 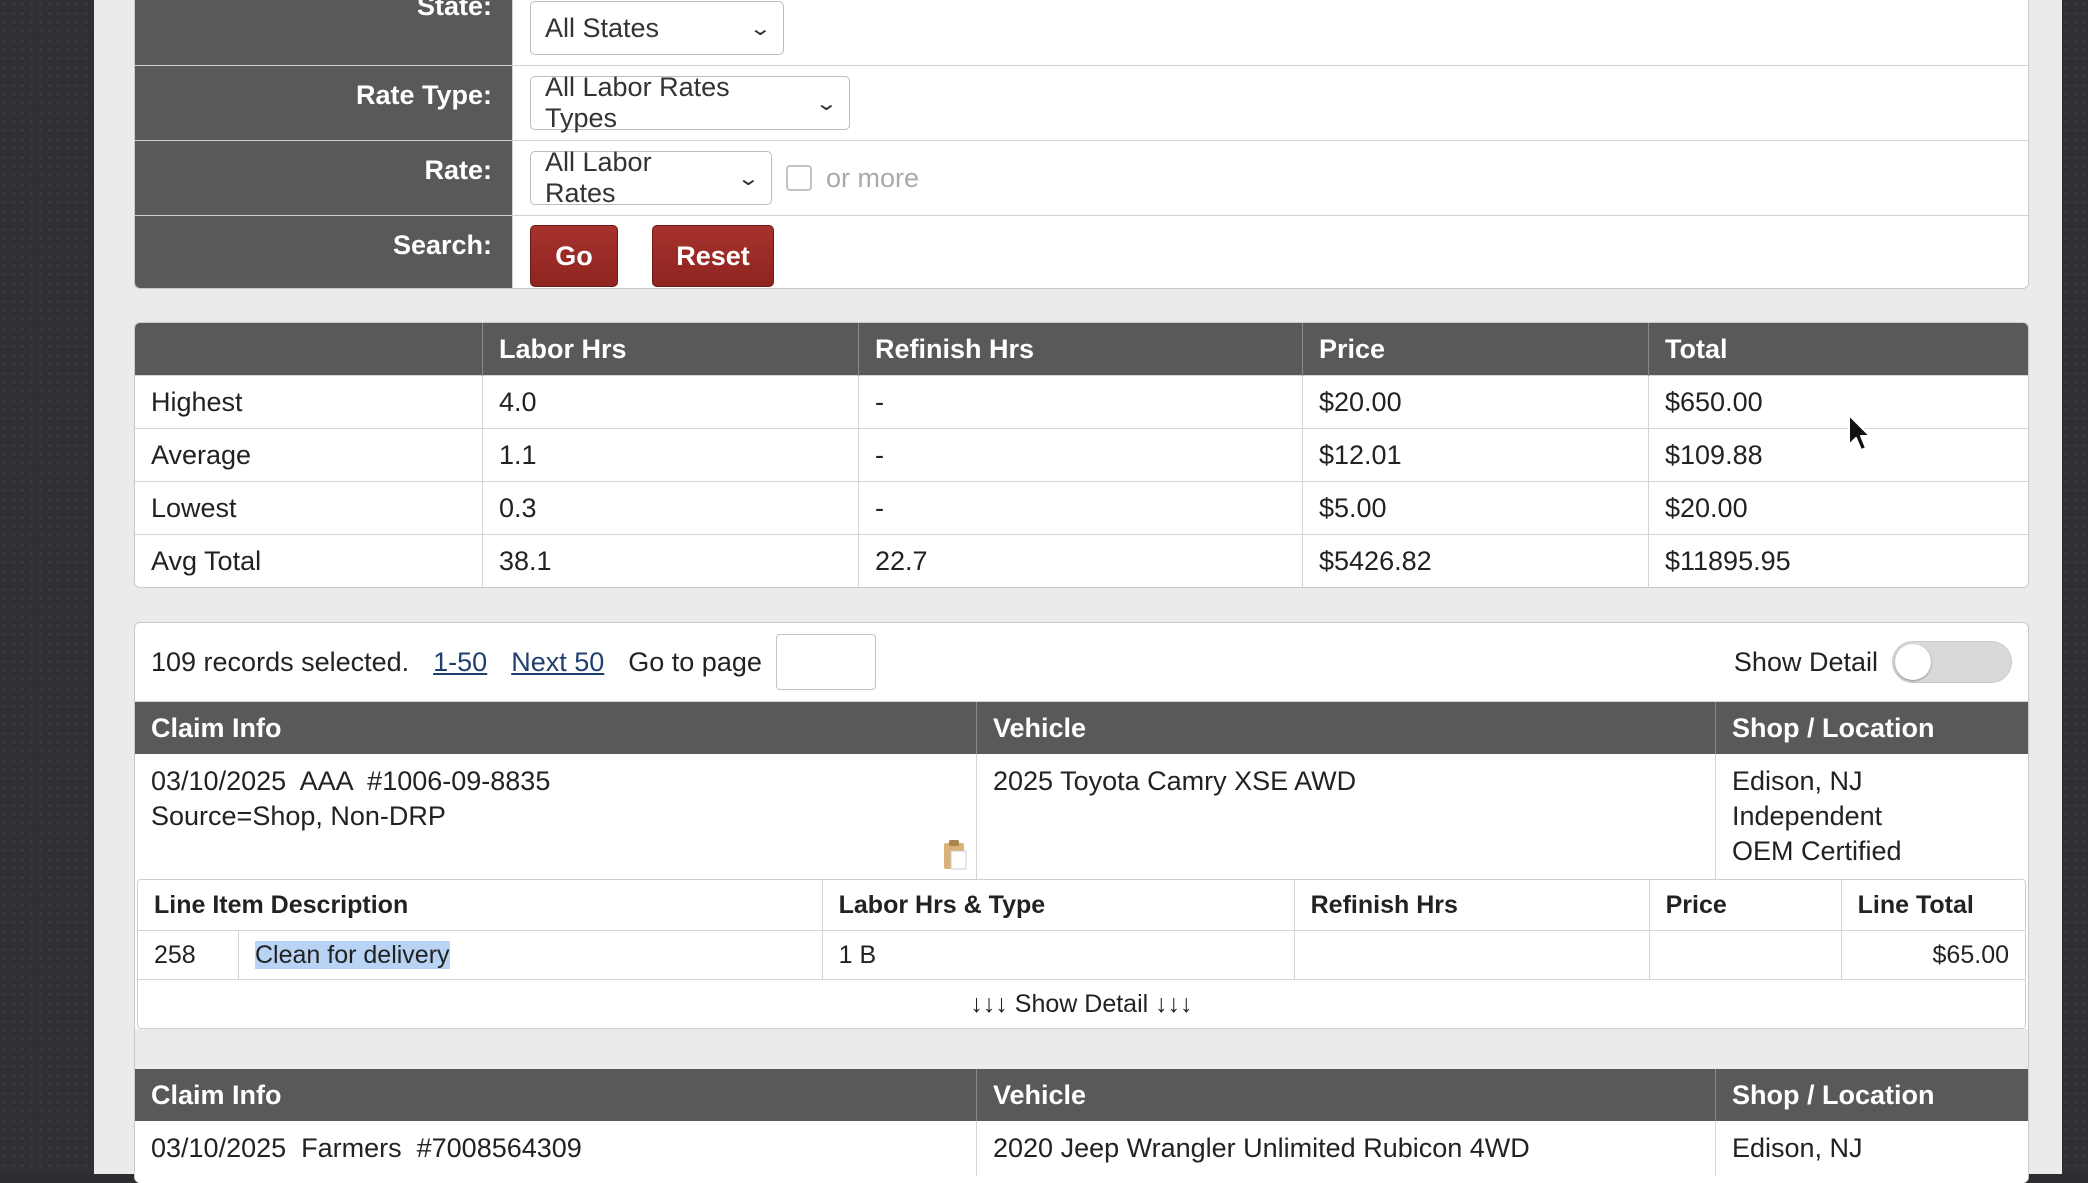 I want to click on stats-header-labor: Labor Hrs, so click(x=670, y=349).